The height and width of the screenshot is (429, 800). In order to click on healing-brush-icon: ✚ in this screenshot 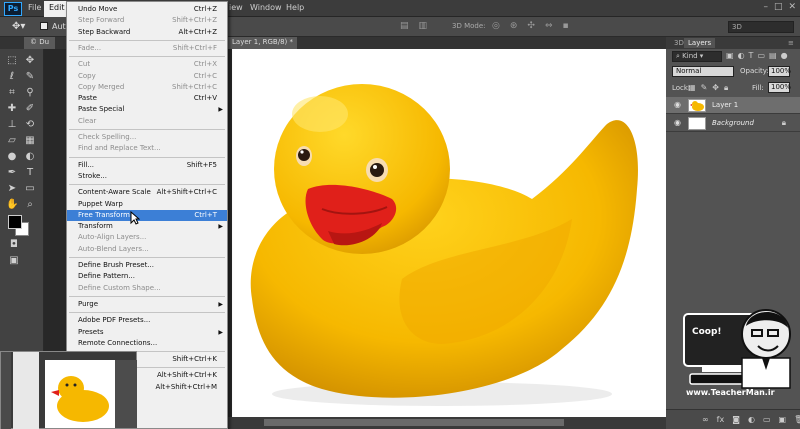, I will do `click(12, 109)`.